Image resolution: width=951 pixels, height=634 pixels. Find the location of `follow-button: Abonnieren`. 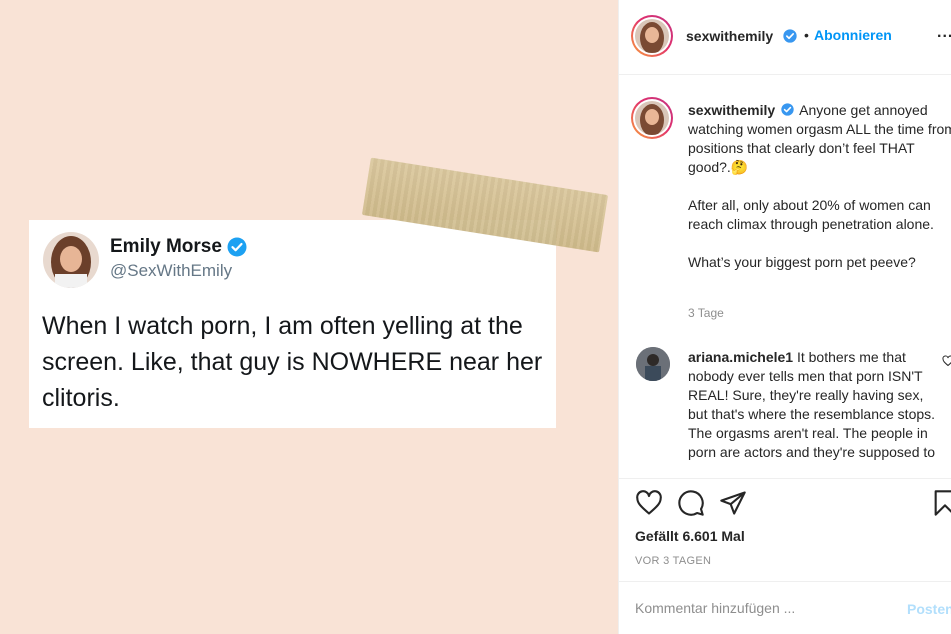

follow-button: Abonnieren is located at coordinates (853, 35).